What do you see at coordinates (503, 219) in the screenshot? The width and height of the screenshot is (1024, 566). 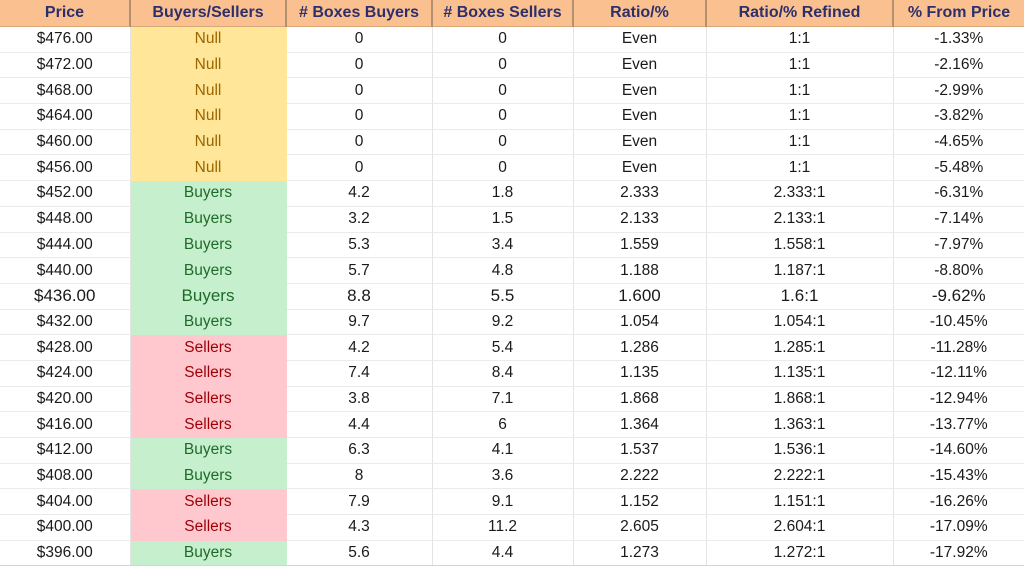 I see `cell-boxes-sellers: 1.5` at bounding box center [503, 219].